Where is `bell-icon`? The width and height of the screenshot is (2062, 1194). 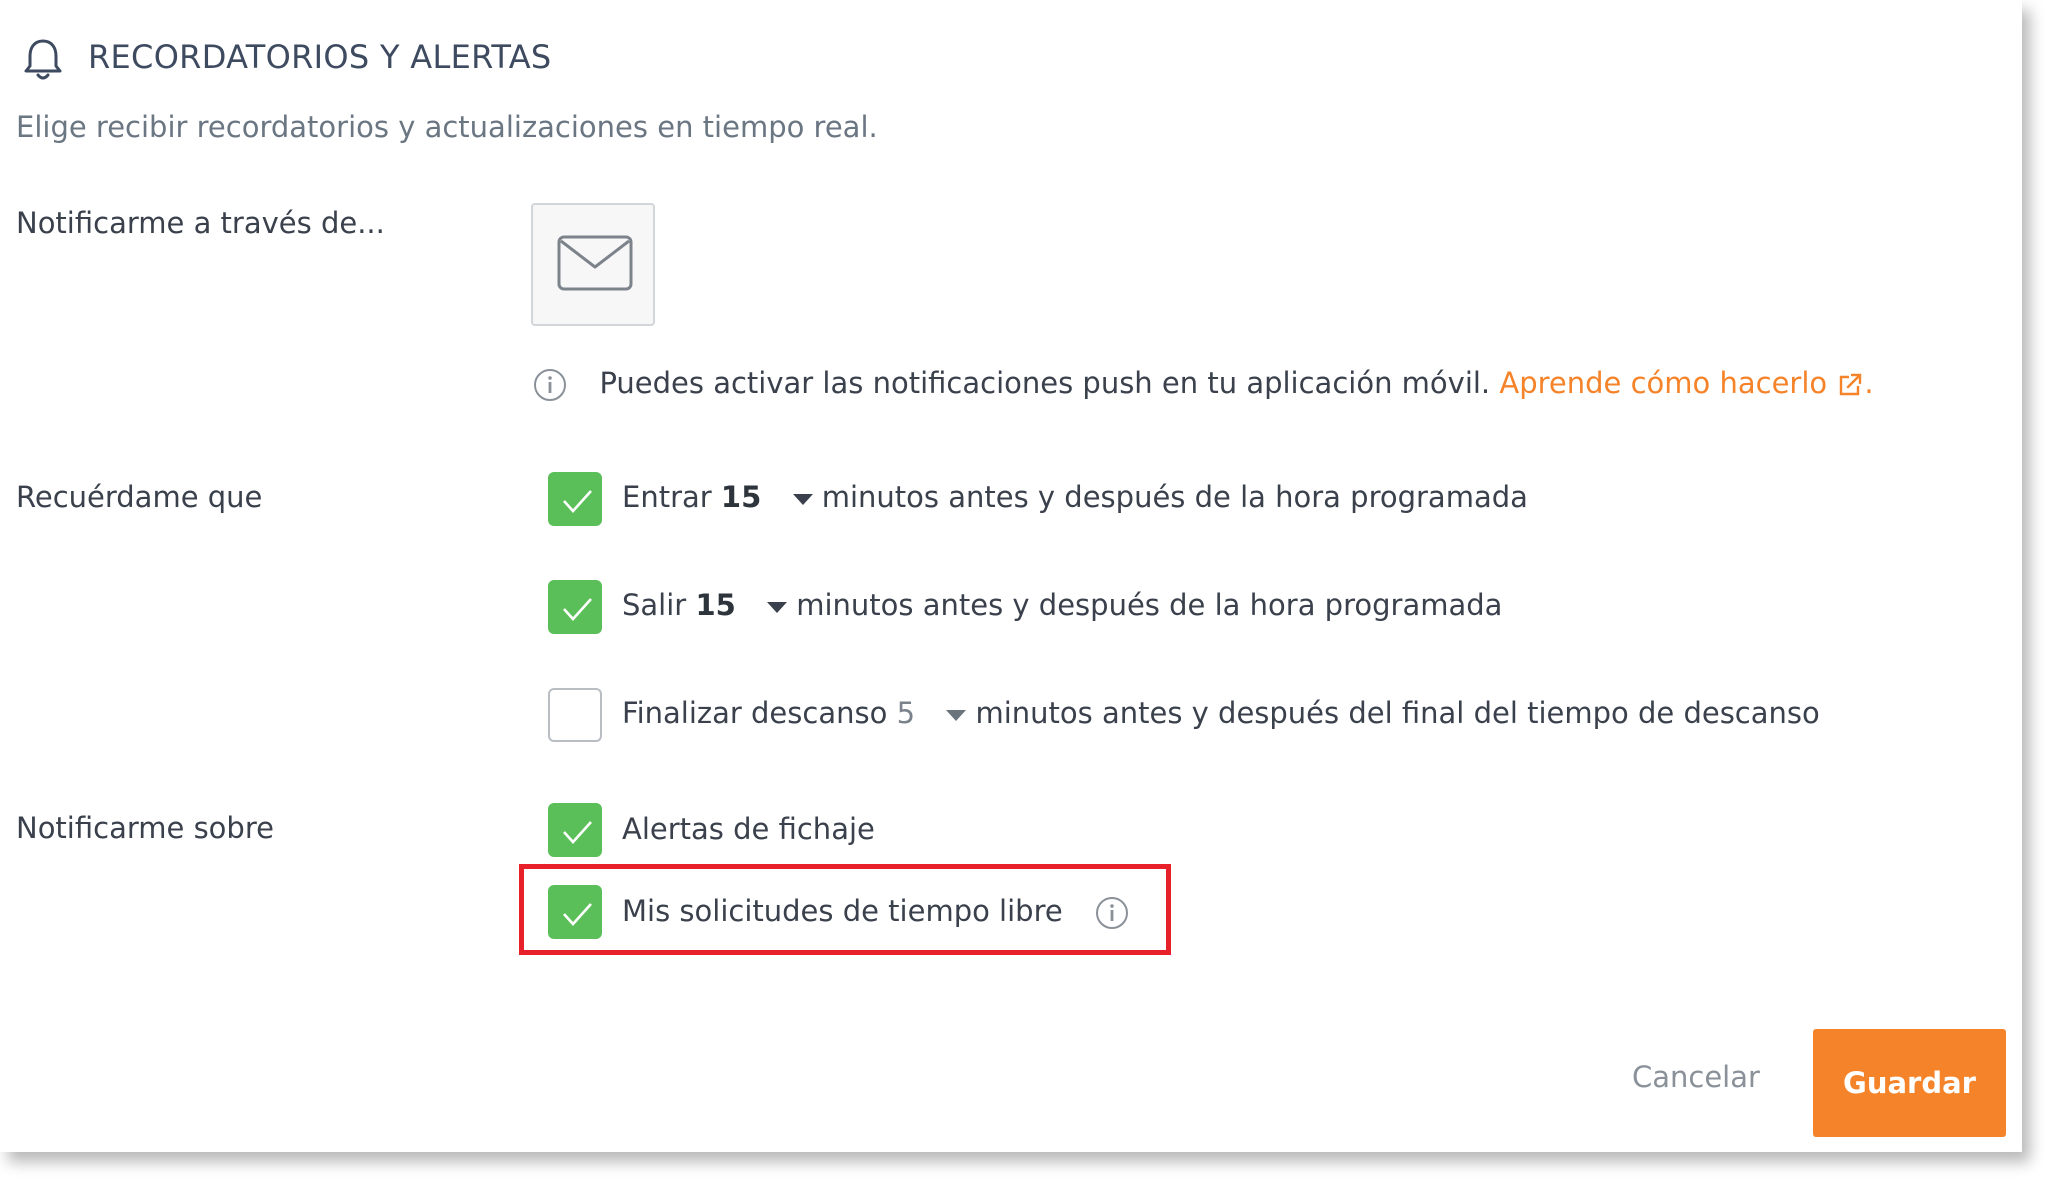
bell-icon is located at coordinates (43, 59).